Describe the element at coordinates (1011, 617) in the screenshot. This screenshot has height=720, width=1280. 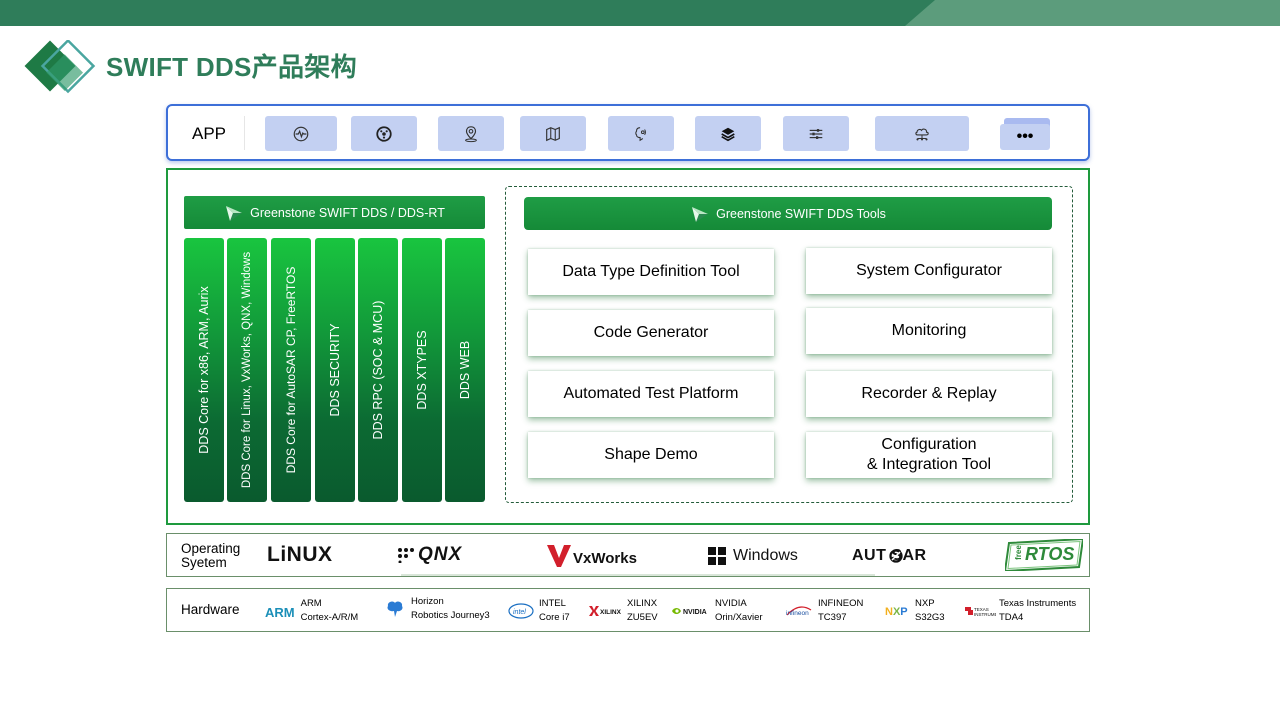
I see `hw-model: TDA4` at that location.